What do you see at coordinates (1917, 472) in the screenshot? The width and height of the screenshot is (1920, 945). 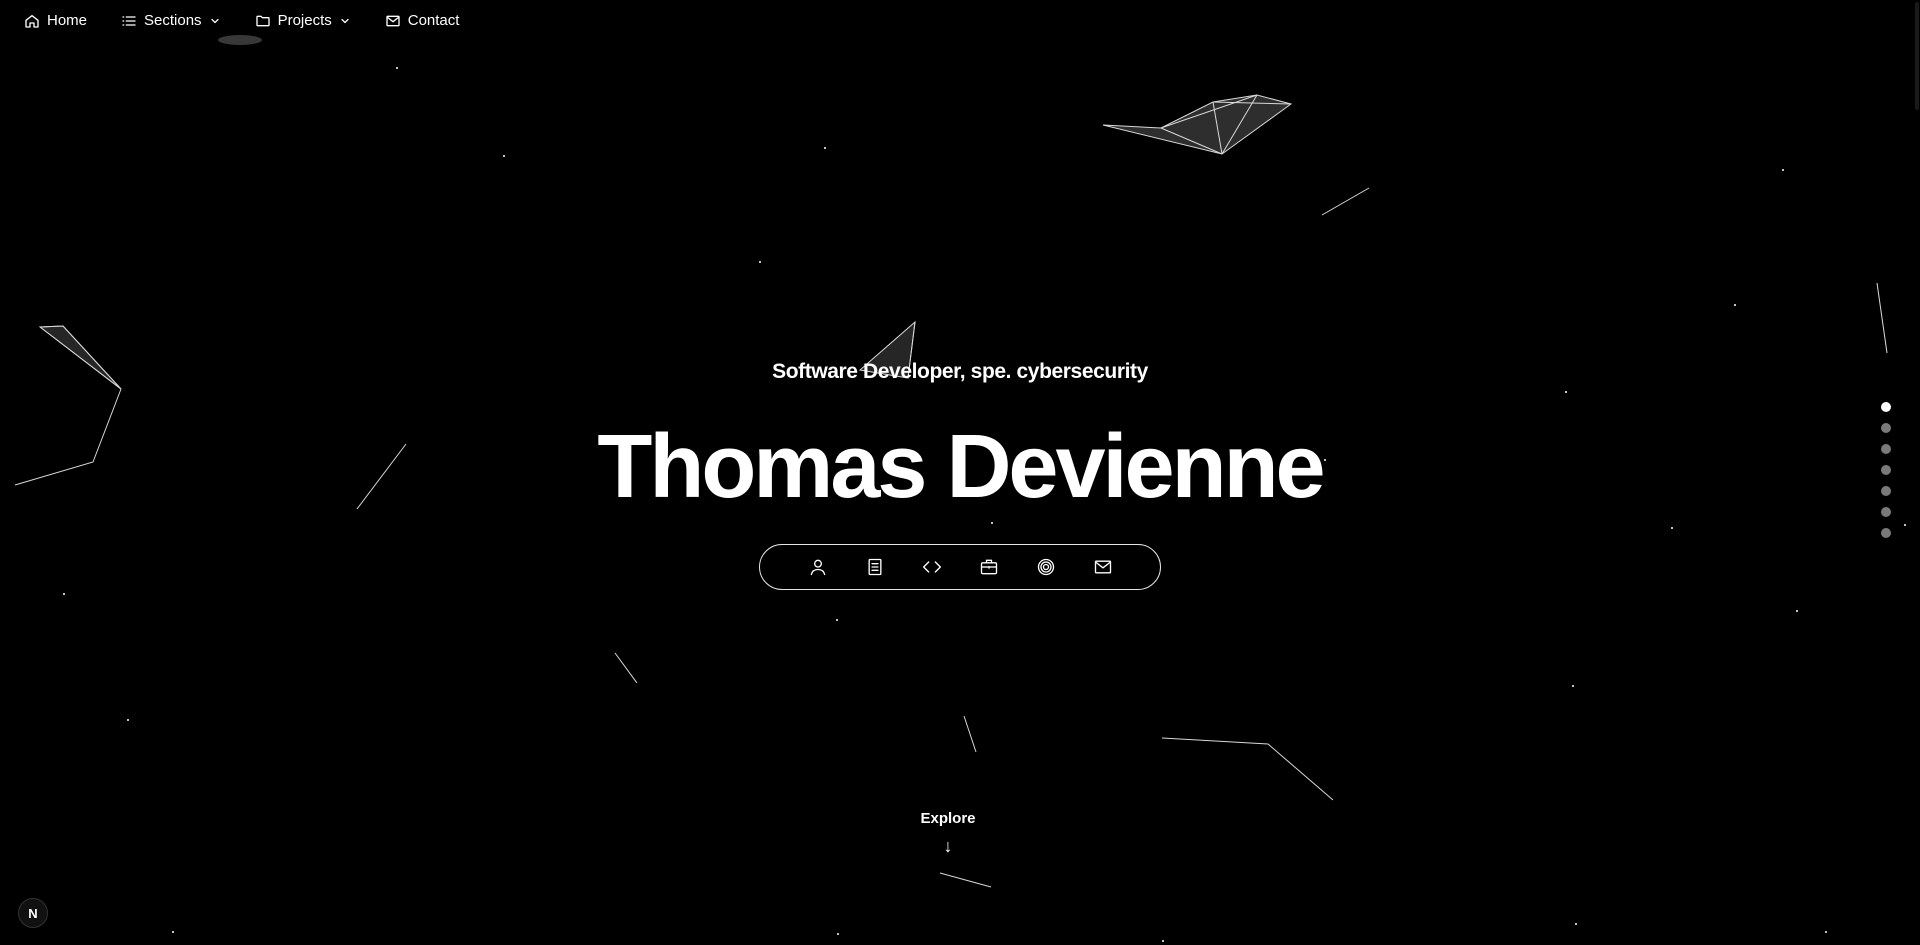 I see `scrollbar` at bounding box center [1917, 472].